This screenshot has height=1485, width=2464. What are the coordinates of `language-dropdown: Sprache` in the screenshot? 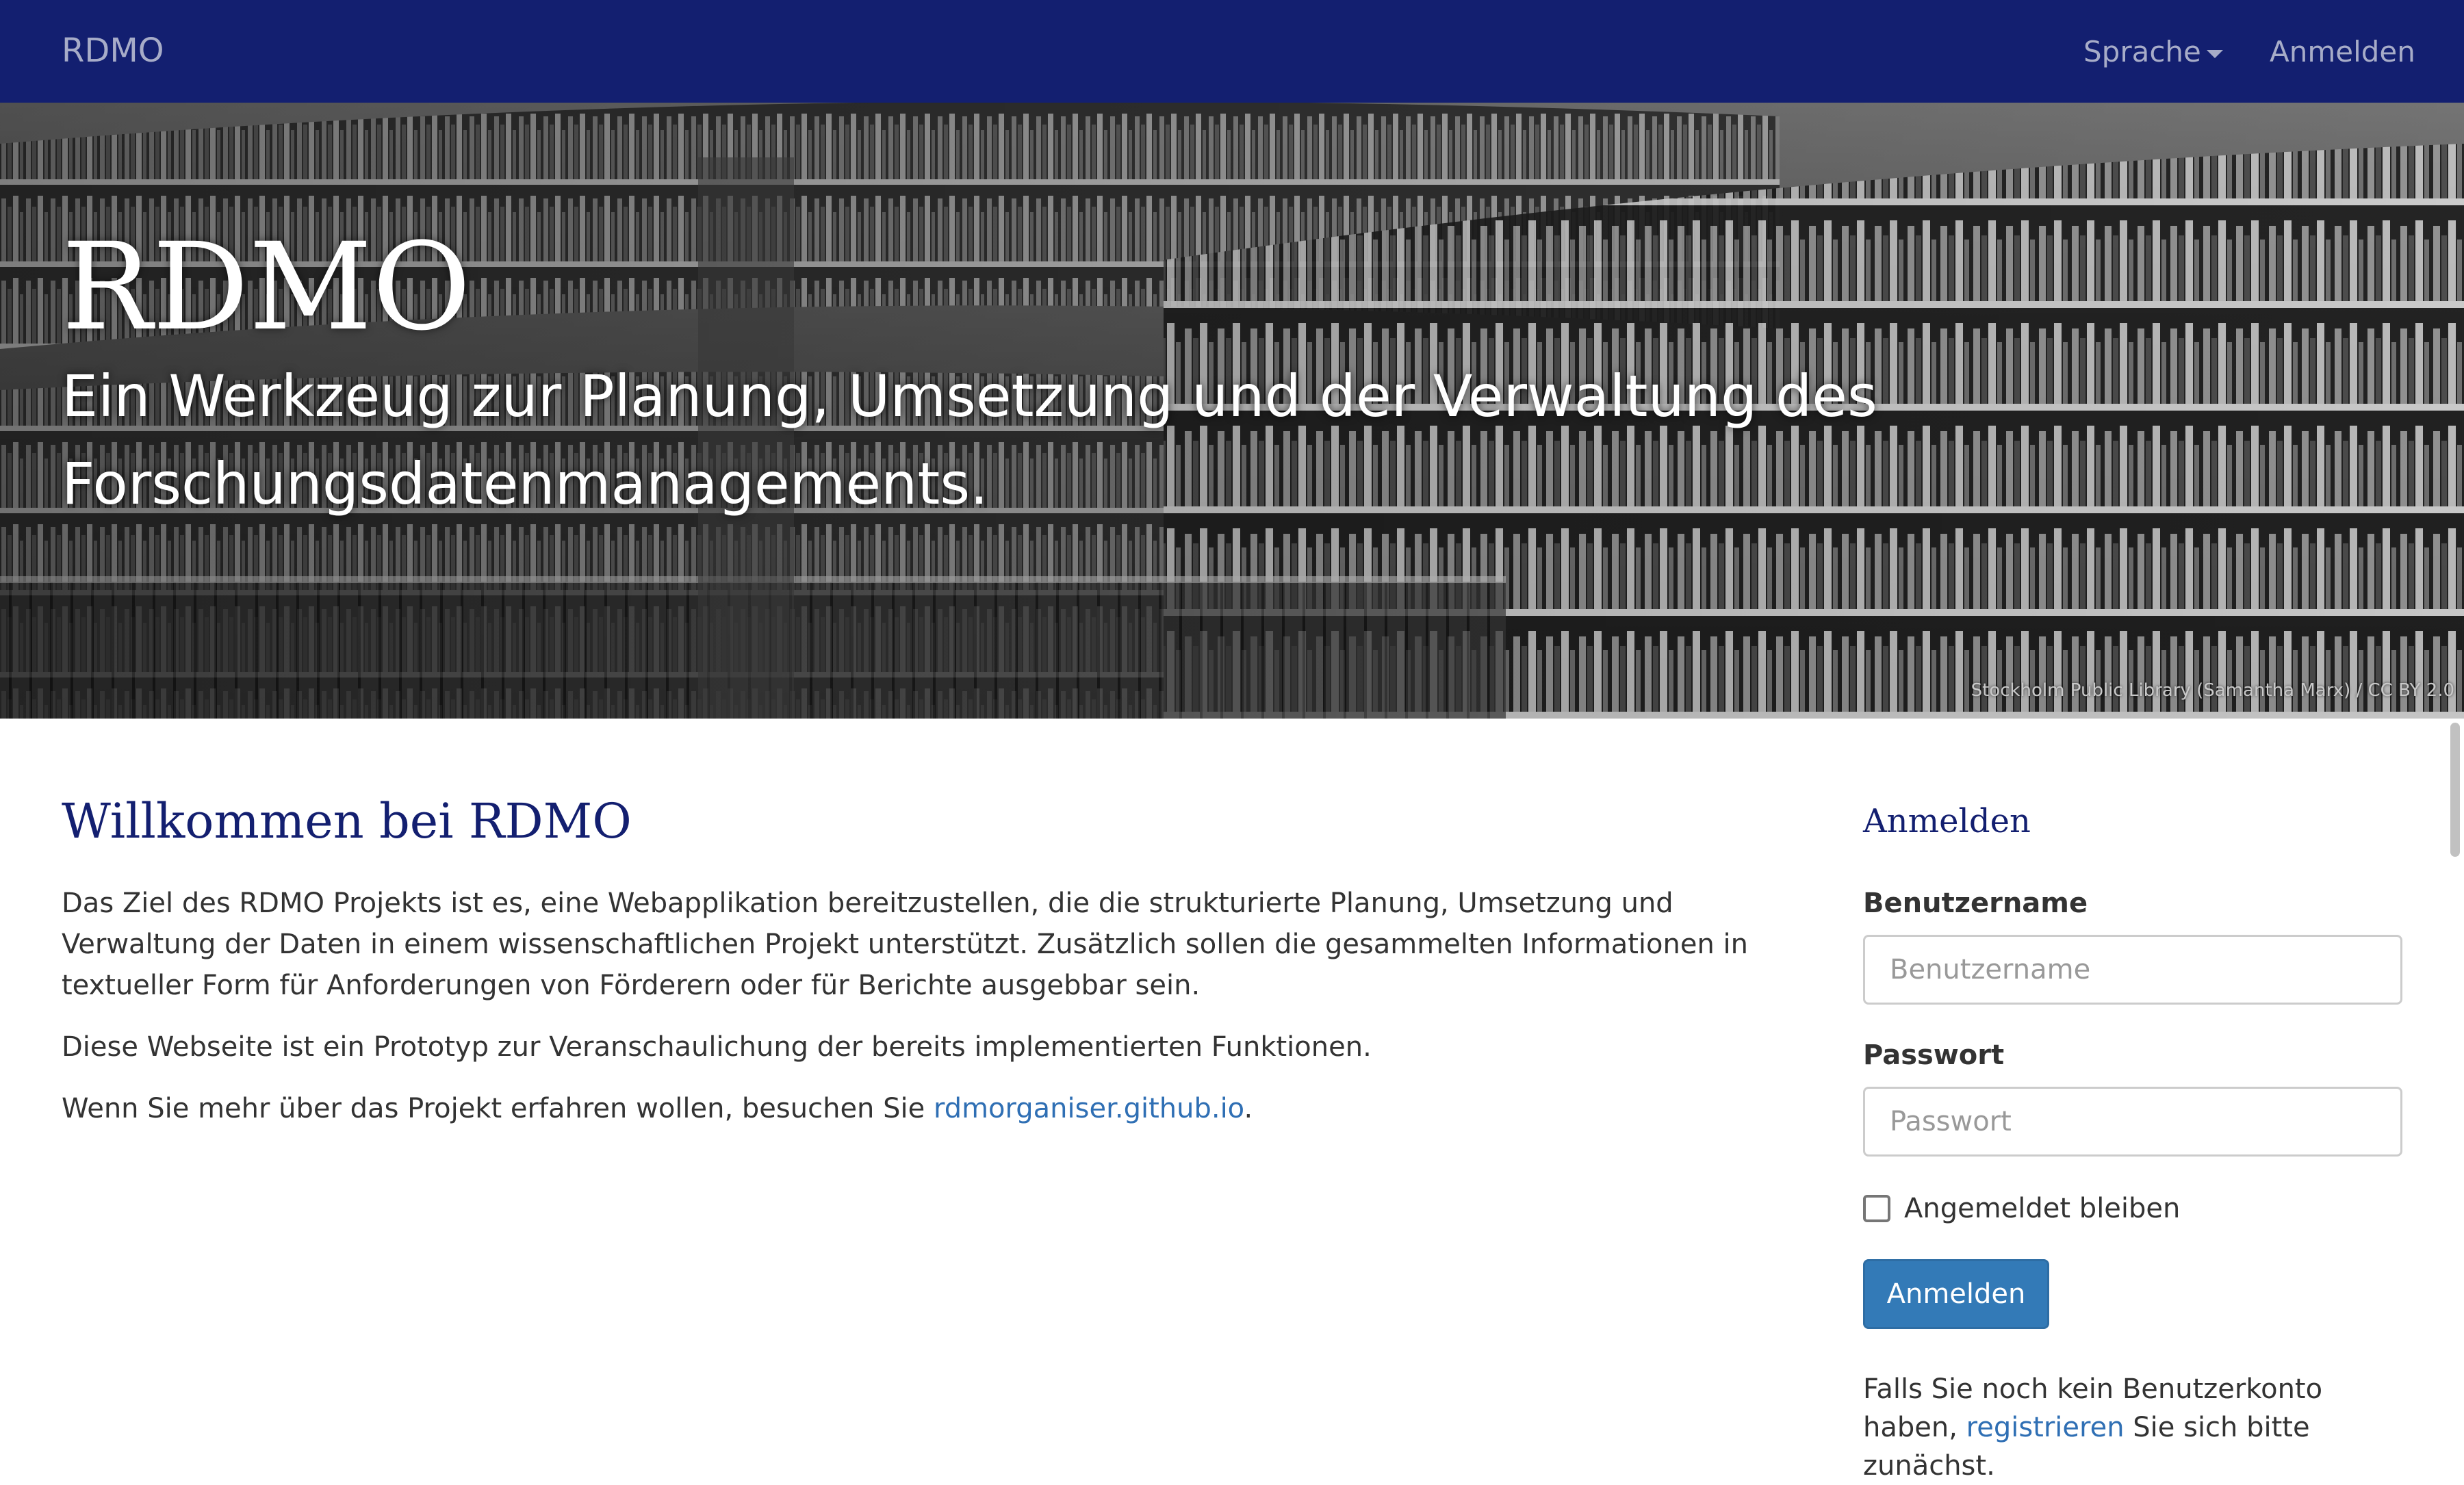 It's located at (2153, 52).